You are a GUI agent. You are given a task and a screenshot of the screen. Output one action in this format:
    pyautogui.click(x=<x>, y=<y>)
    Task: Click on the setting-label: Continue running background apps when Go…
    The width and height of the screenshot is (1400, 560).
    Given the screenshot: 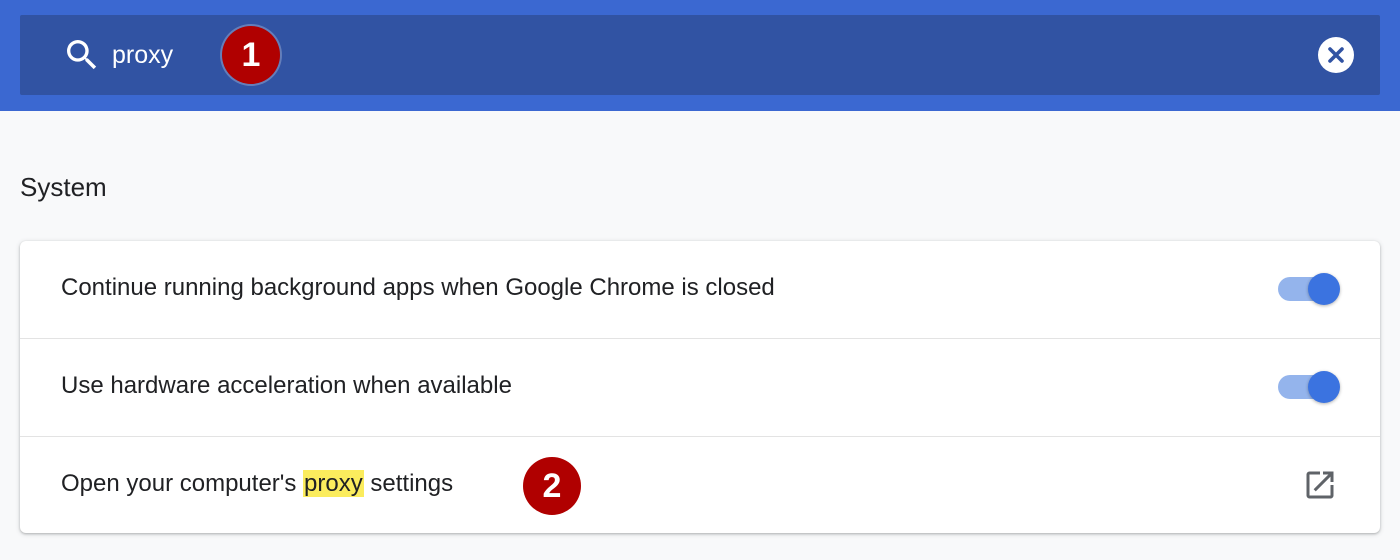 What is the action you would take?
    pyautogui.click(x=418, y=287)
    